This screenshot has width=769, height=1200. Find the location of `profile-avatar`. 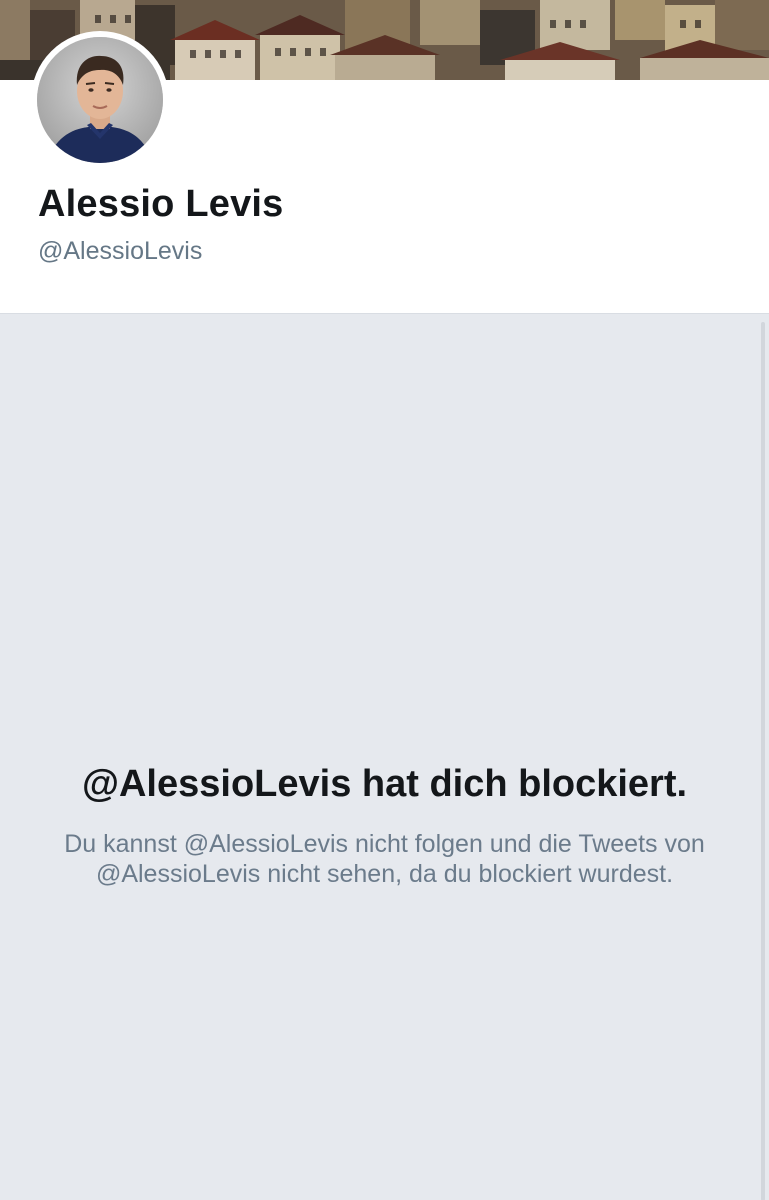

profile-avatar is located at coordinates (100, 100).